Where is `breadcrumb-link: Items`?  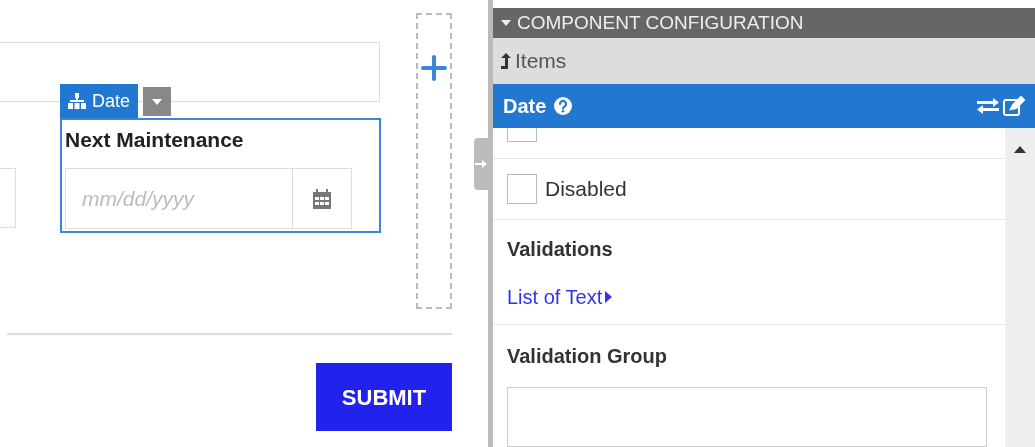 breadcrumb-link: Items is located at coordinates (764, 61).